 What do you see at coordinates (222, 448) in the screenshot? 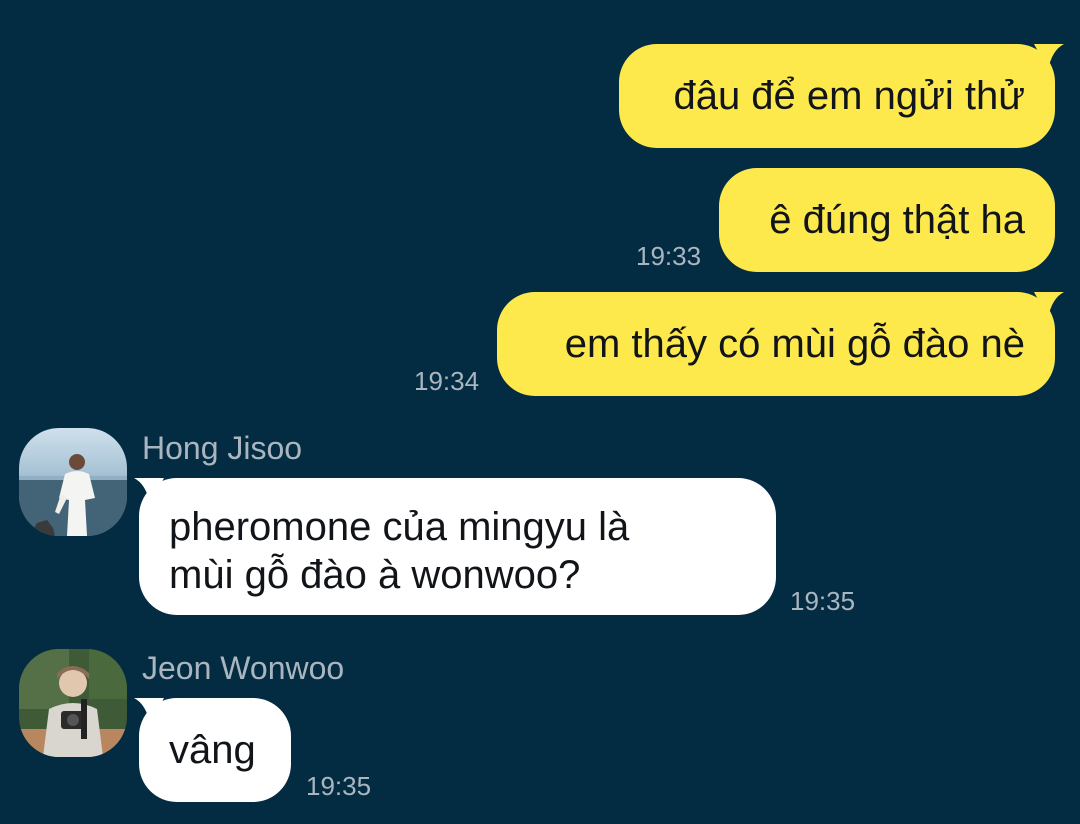
I see `sender-name: Hong Jisoo` at bounding box center [222, 448].